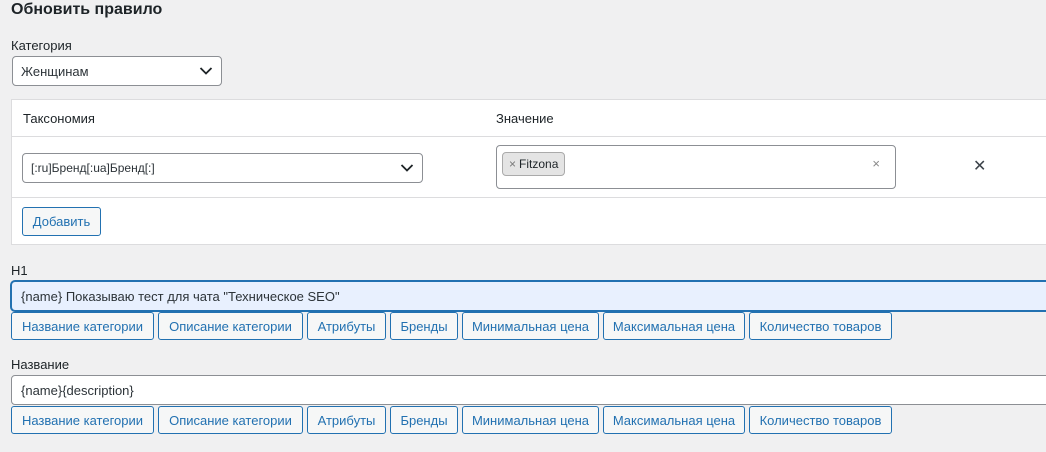 The image size is (1046, 452). I want to click on taxonomy-select: [:ru]Бренд[:ua]Бренд[:], so click(222, 168).